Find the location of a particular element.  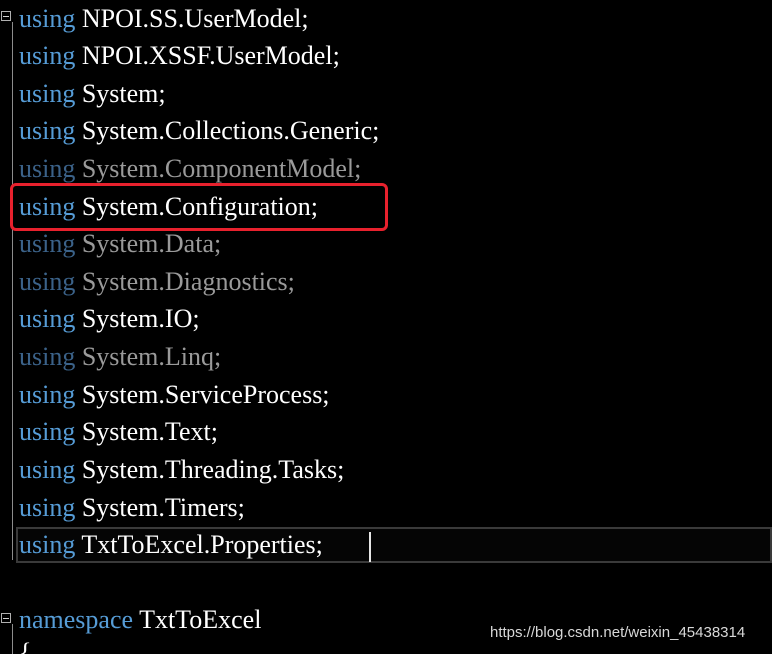

keyword-namespace: namespace is located at coordinates (76, 619).